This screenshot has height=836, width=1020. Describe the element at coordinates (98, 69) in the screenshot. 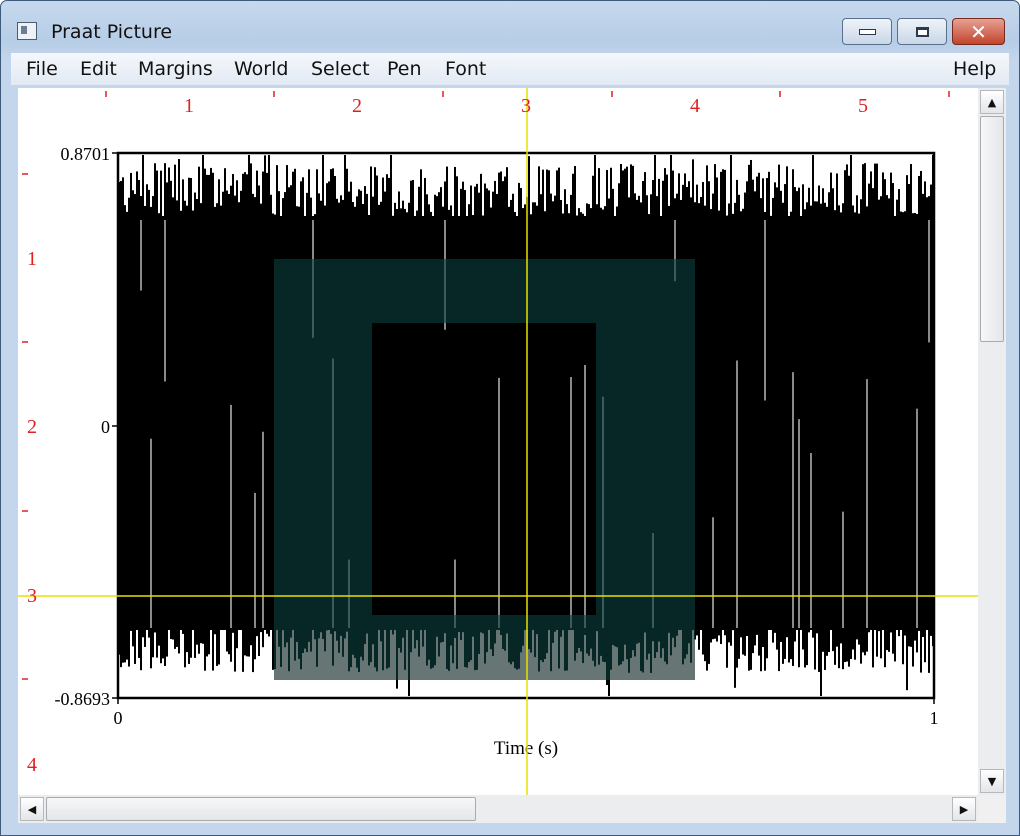

I see `menu-edit: Edit` at that location.